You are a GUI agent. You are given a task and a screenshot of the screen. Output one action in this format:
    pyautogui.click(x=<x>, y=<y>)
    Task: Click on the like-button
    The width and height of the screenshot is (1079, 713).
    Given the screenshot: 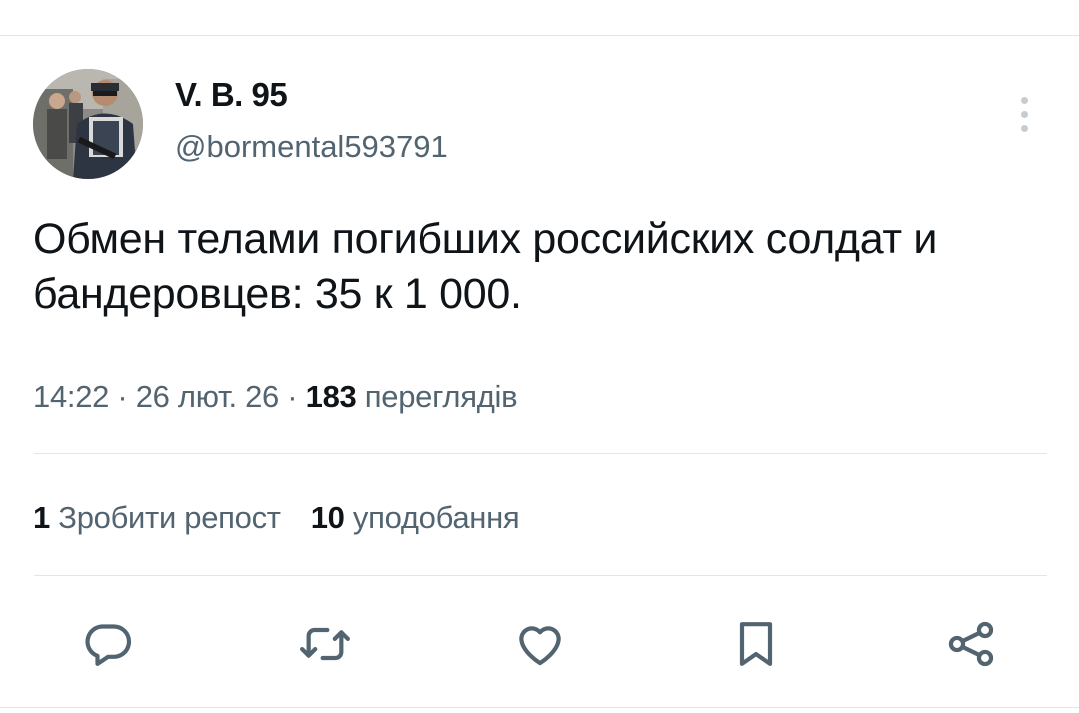 What is the action you would take?
    pyautogui.click(x=540, y=644)
    